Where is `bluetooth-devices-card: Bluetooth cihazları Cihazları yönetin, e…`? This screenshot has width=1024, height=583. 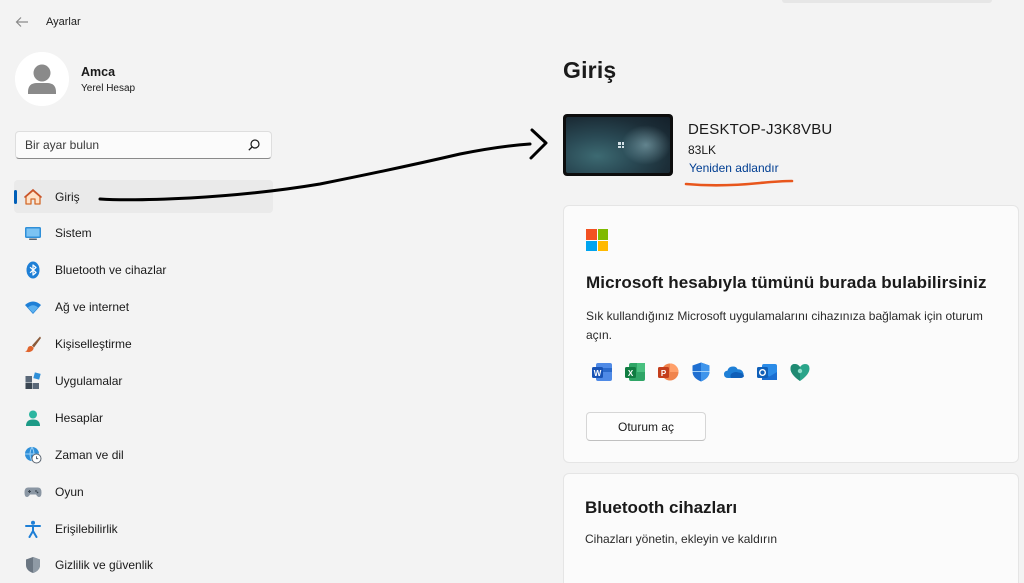 bluetooth-devices-card: Bluetooth cihazları Cihazları yönetin, e… is located at coordinates (791, 528).